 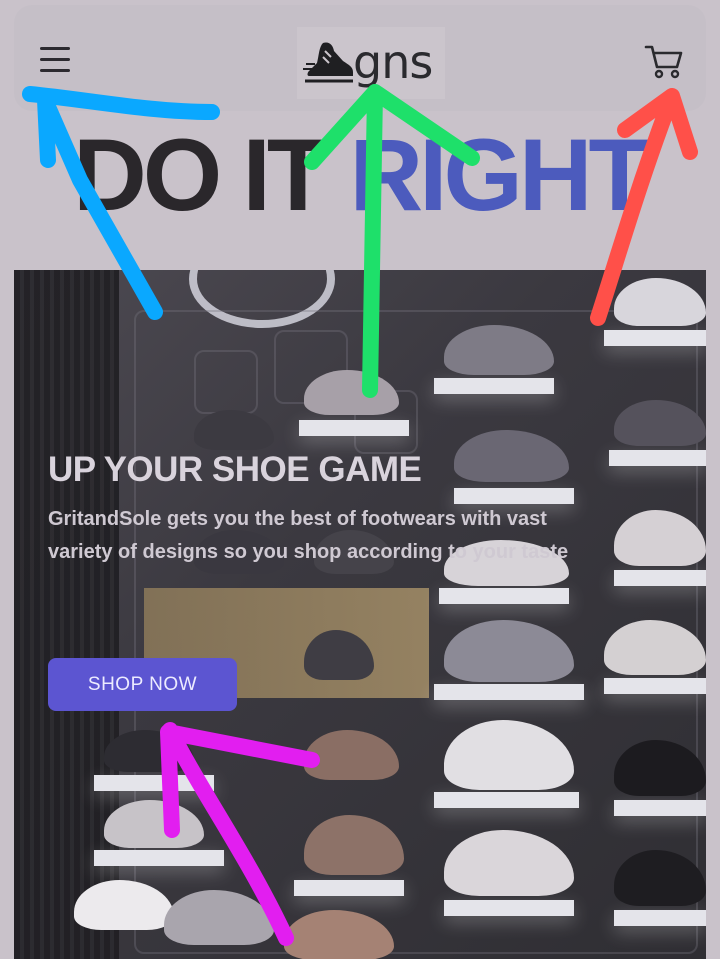 What do you see at coordinates (142, 684) in the screenshot?
I see `shop-now-button: SHOP NOW` at bounding box center [142, 684].